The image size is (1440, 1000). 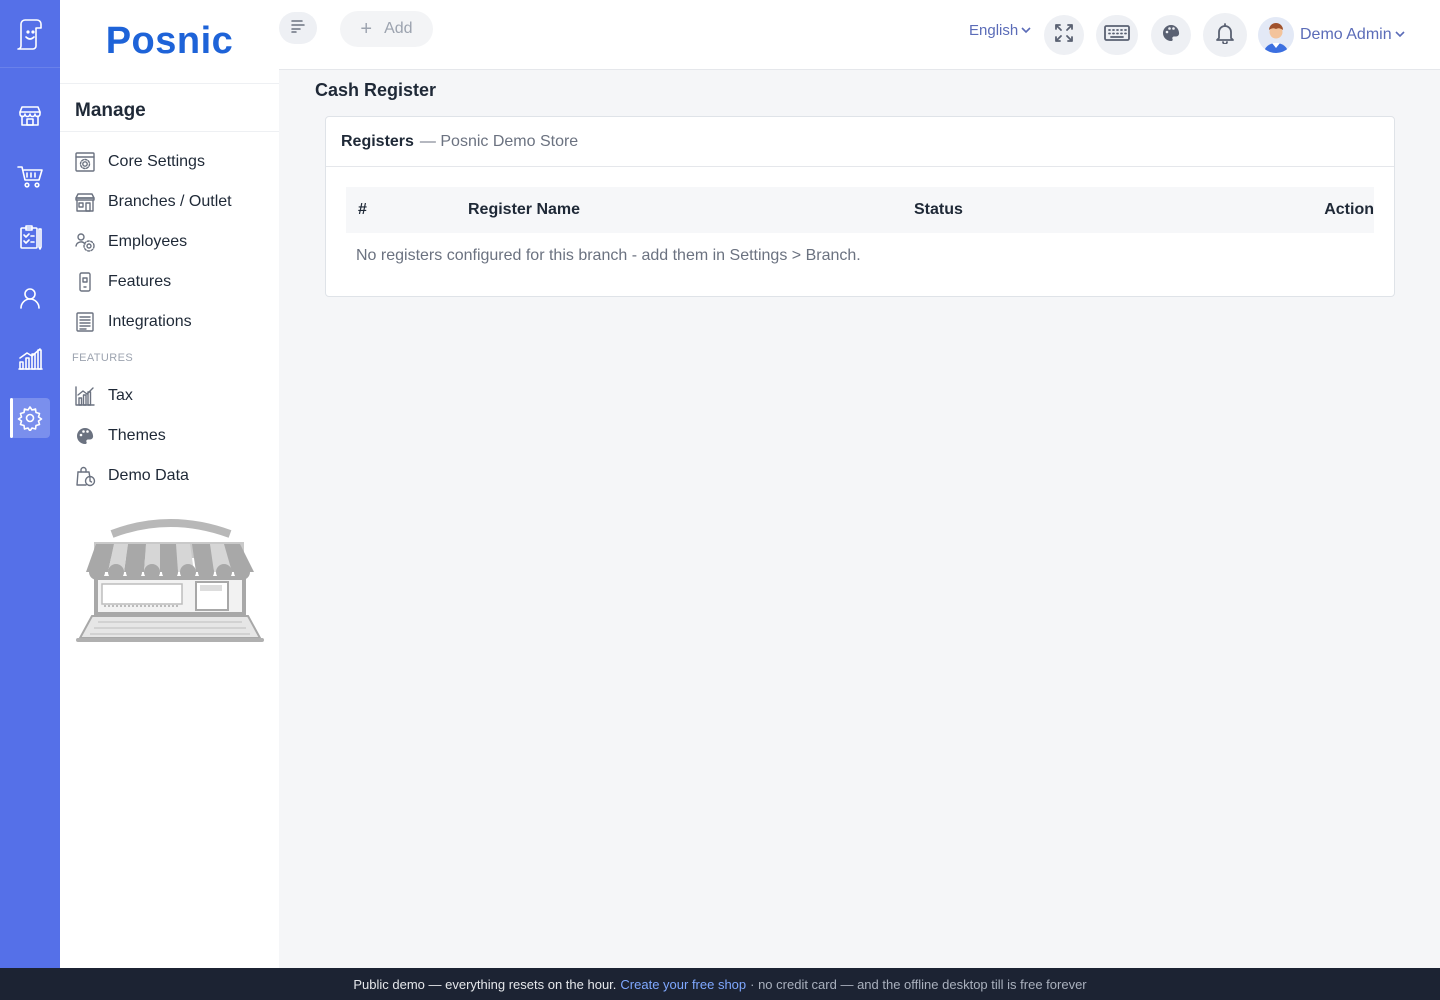 I want to click on app-logo-icon, so click(x=30, y=34).